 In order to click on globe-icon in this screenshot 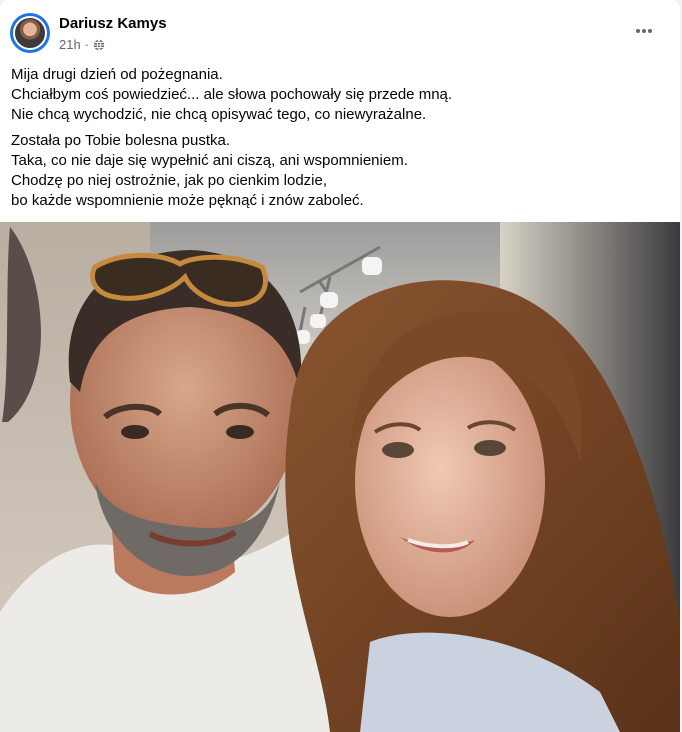, I will do `click(99, 44)`.